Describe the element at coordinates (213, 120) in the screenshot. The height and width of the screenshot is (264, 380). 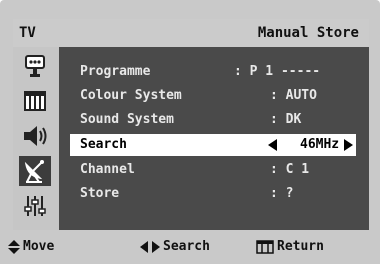
I see `menu-item-sound-system: Sound System : DK` at that location.